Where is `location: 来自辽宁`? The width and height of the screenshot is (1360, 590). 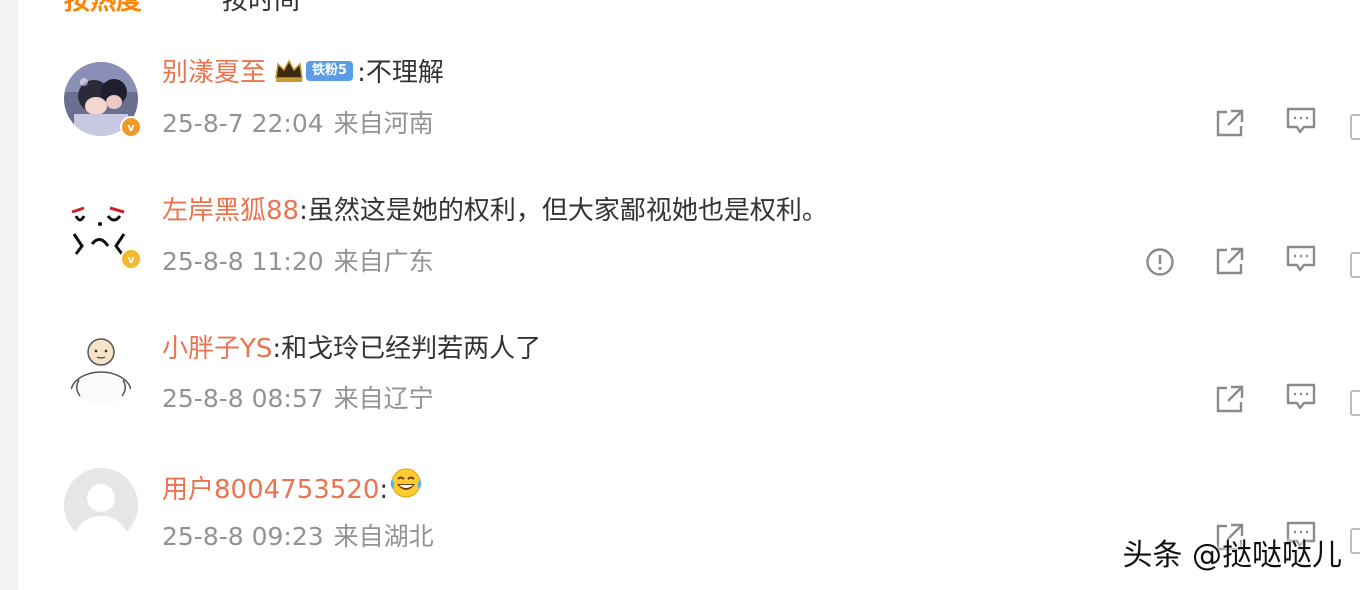
location: 来自辽宁 is located at coordinates (383, 398).